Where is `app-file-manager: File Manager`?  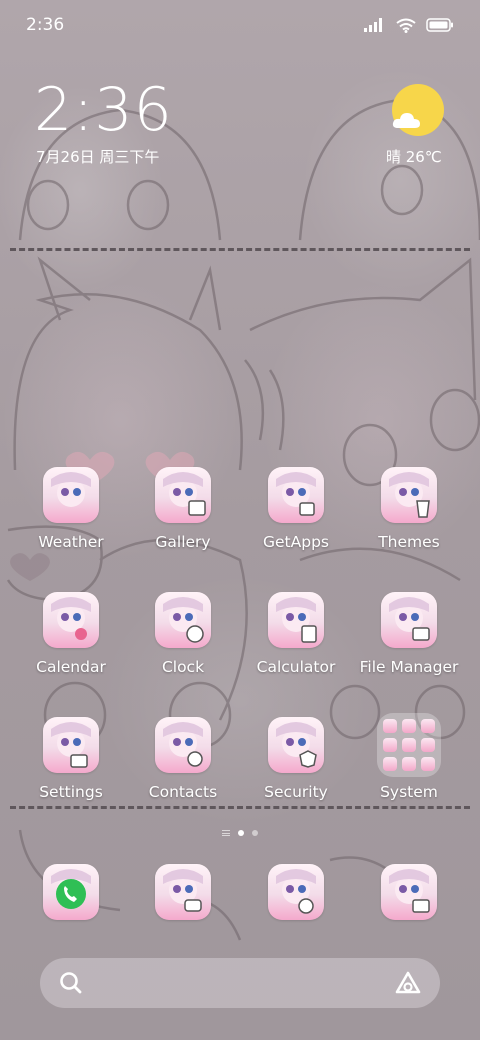
app-file-manager: File Manager is located at coordinates (409, 634).